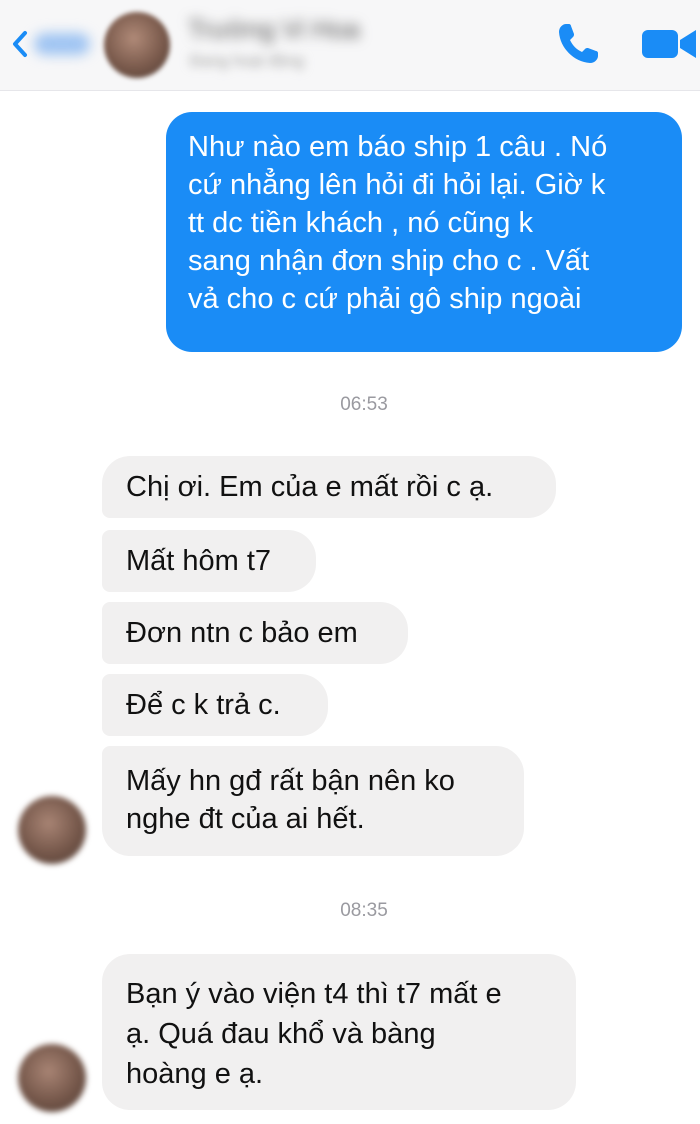 The width and height of the screenshot is (700, 1124). What do you see at coordinates (195, 1074) in the screenshot?
I see `message-line: hoàng e ạ.` at bounding box center [195, 1074].